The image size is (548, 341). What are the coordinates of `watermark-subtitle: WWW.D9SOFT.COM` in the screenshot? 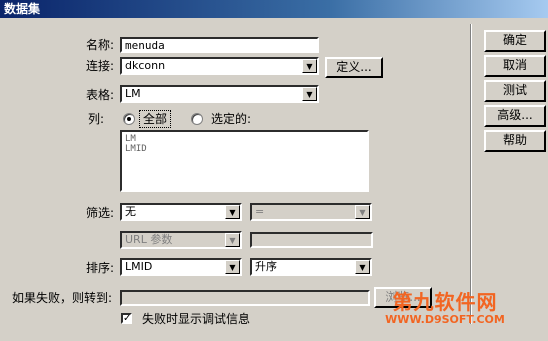 It's located at (445, 319).